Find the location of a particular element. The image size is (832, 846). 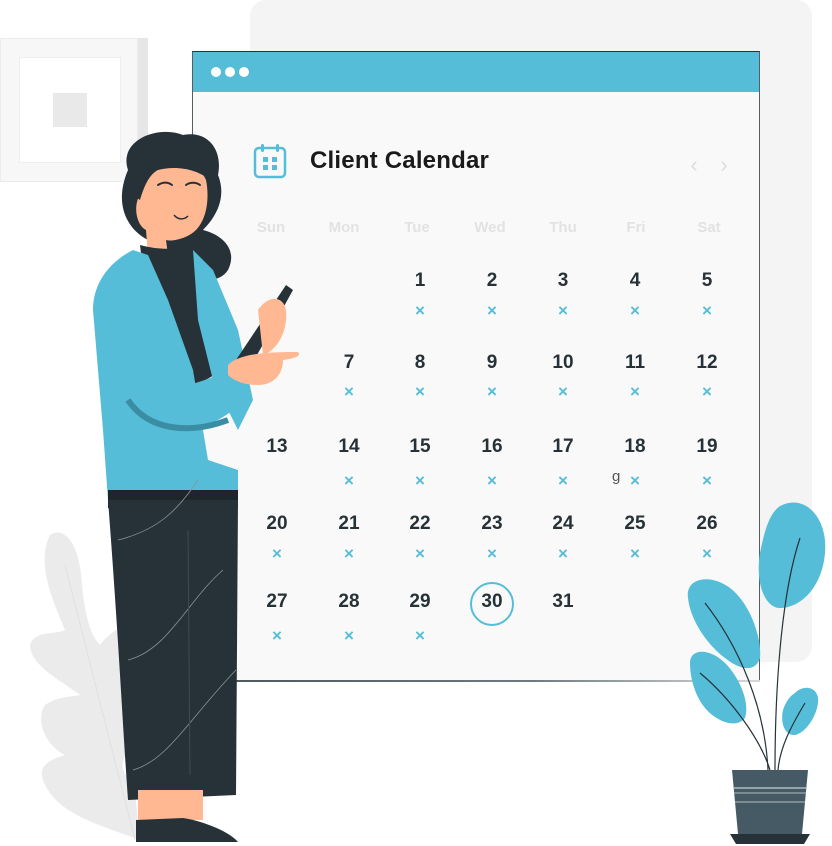

calendar-day: 8 is located at coordinates (420, 363).